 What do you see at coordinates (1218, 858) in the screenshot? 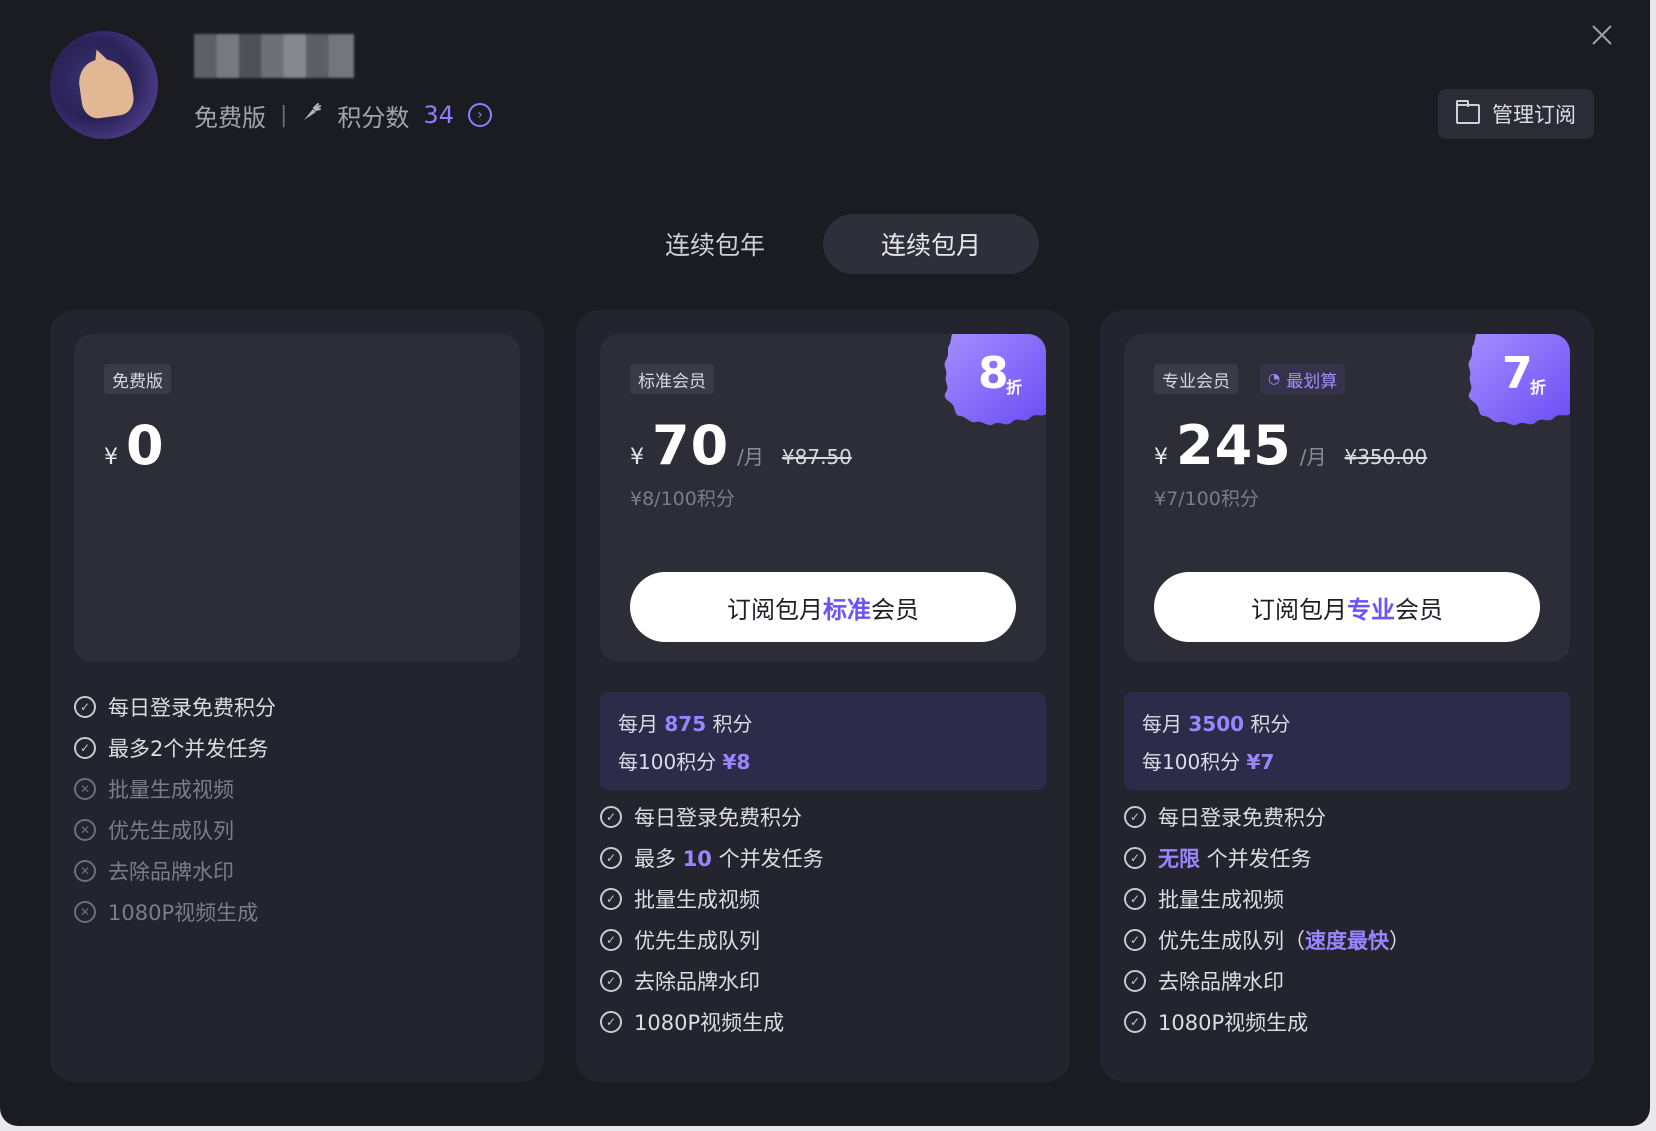
I see `feature-item: ✓ 无限 个并发任务` at bounding box center [1218, 858].